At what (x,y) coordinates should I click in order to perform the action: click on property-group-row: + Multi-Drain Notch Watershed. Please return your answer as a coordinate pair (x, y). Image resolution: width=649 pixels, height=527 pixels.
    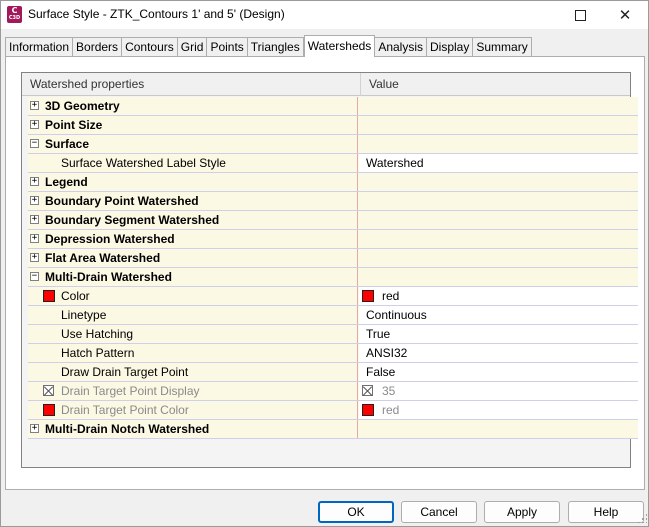
    Looking at the image, I should click on (333, 429).